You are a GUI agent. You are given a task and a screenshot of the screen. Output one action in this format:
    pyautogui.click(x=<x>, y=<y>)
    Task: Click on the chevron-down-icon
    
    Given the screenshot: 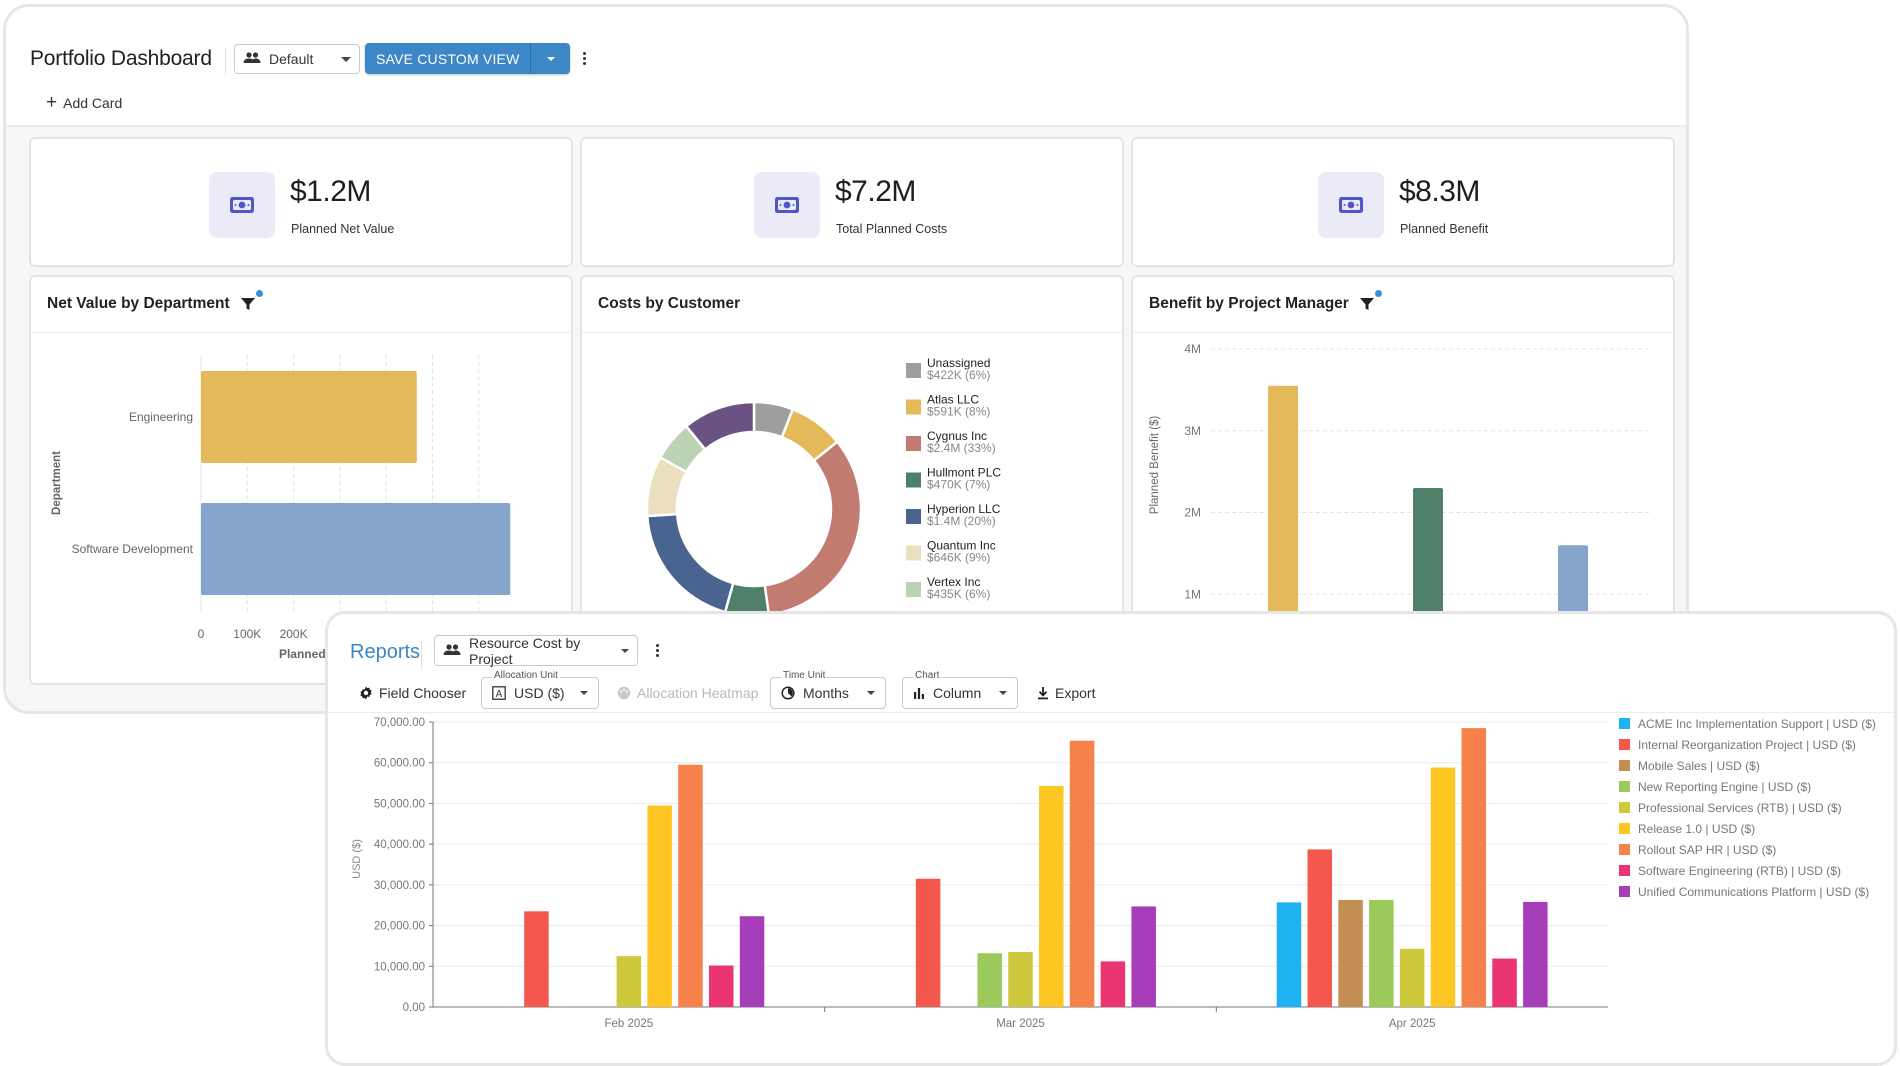 What is the action you would take?
    pyautogui.click(x=1003, y=693)
    